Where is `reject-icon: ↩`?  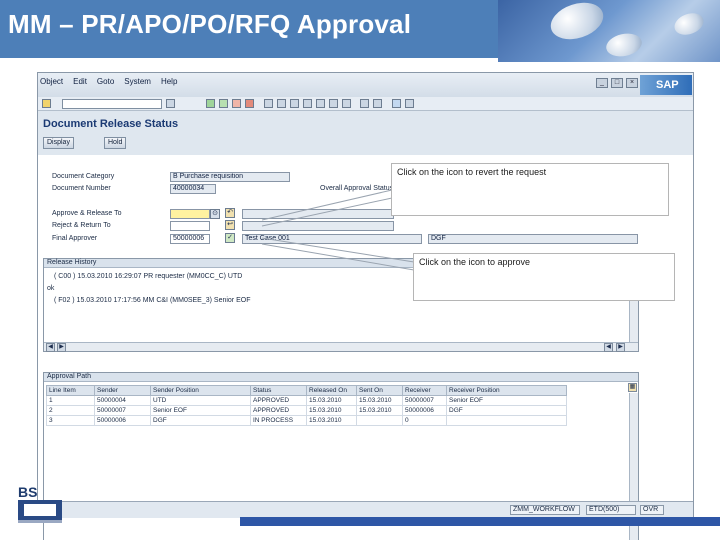
reject-icon: ↩ is located at coordinates (230, 225).